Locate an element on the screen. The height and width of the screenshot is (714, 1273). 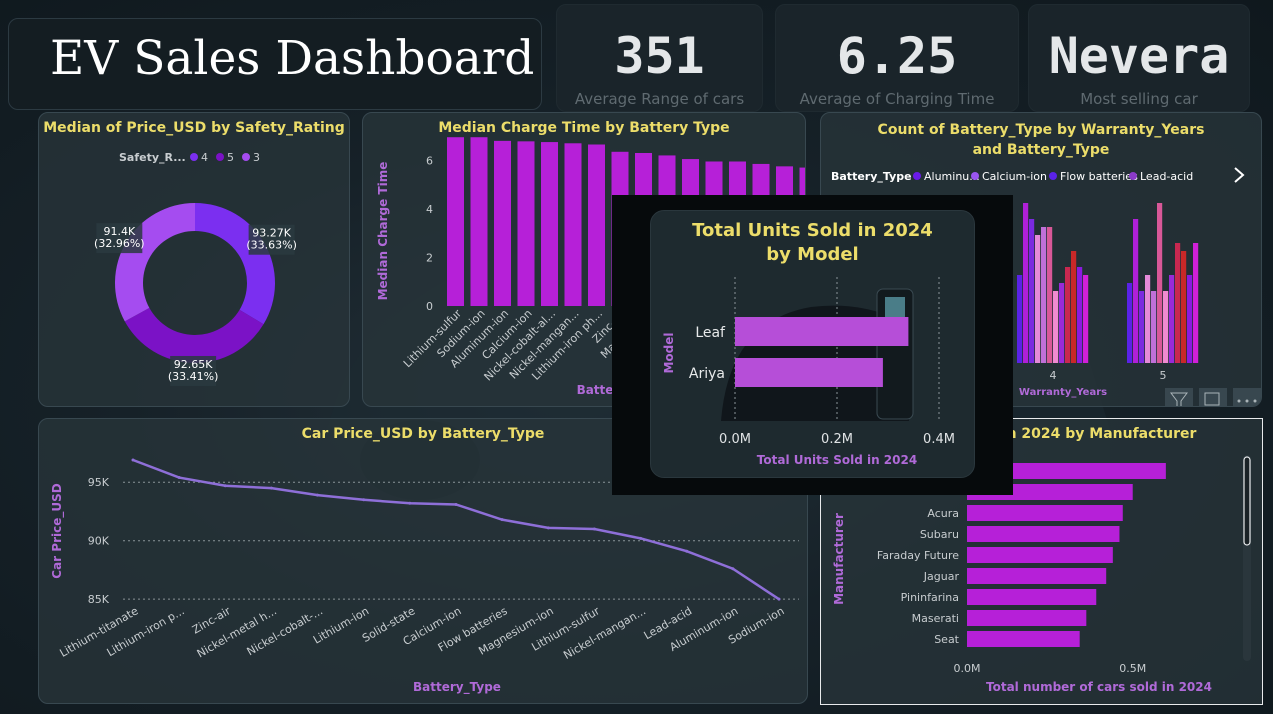
x-tick-label: 0.4M is located at coordinates (939, 439).